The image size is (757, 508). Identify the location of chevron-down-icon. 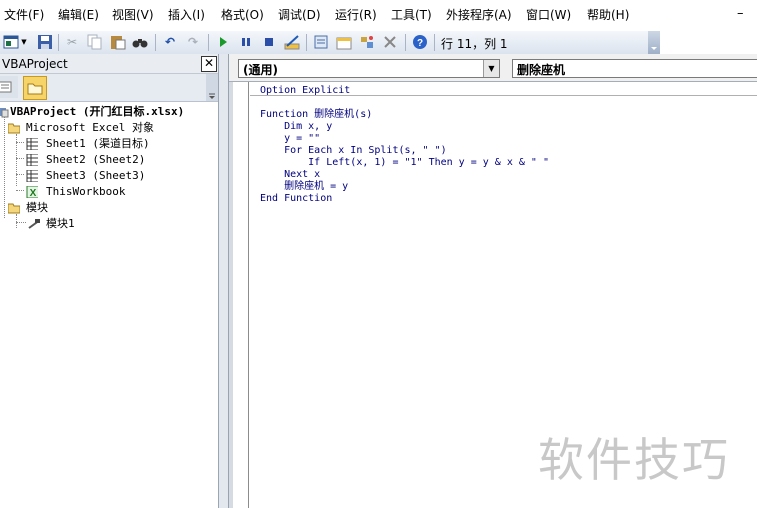
(212, 96).